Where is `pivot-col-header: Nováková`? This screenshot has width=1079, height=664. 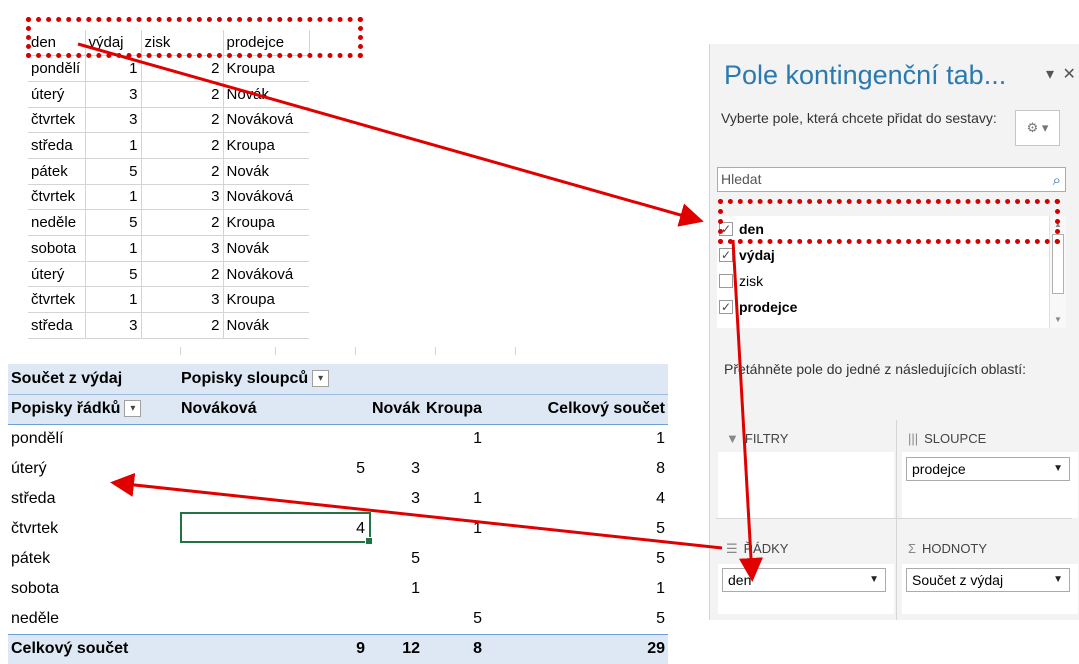 pivot-col-header: Nováková is located at coordinates (273, 409).